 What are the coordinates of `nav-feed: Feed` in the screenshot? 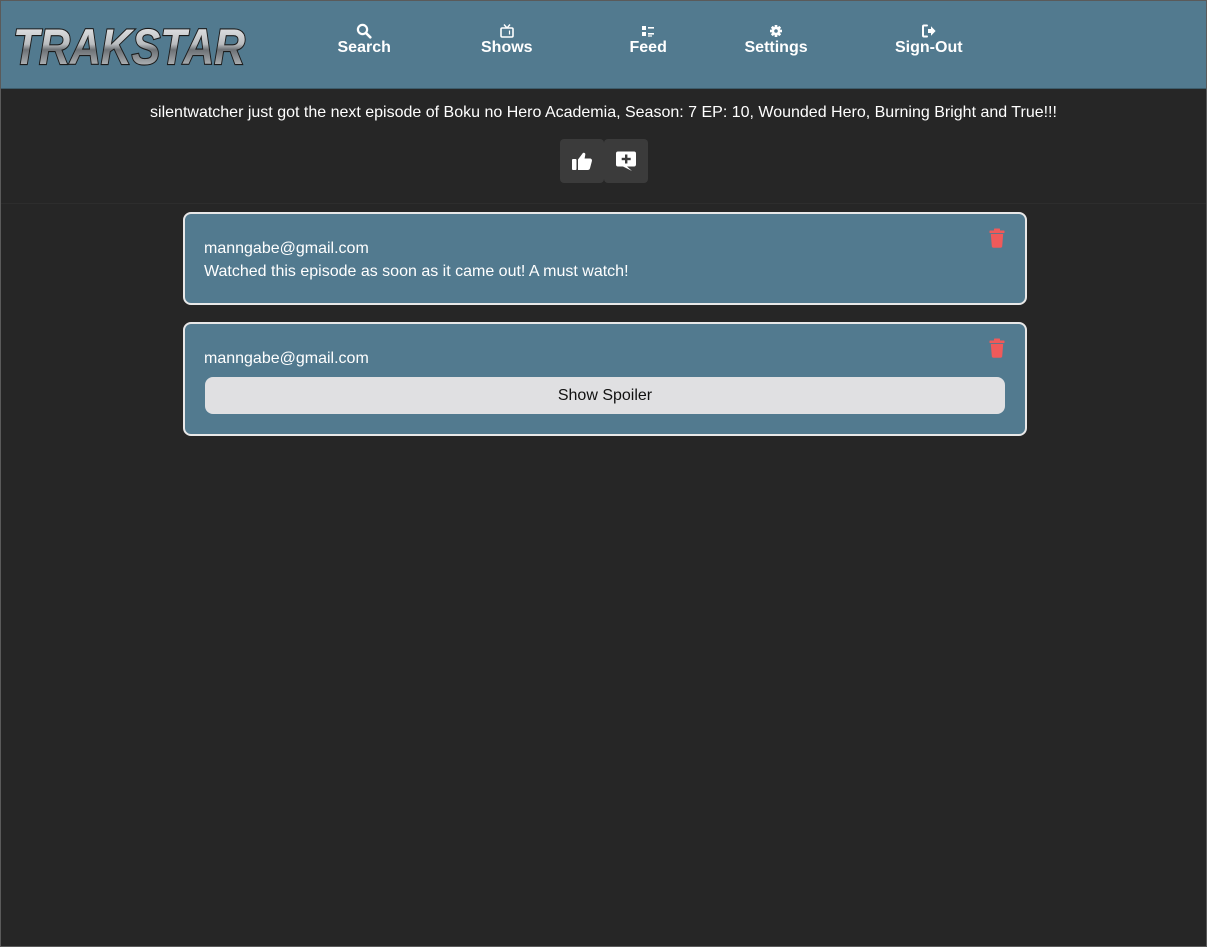 It's located at (648, 40).